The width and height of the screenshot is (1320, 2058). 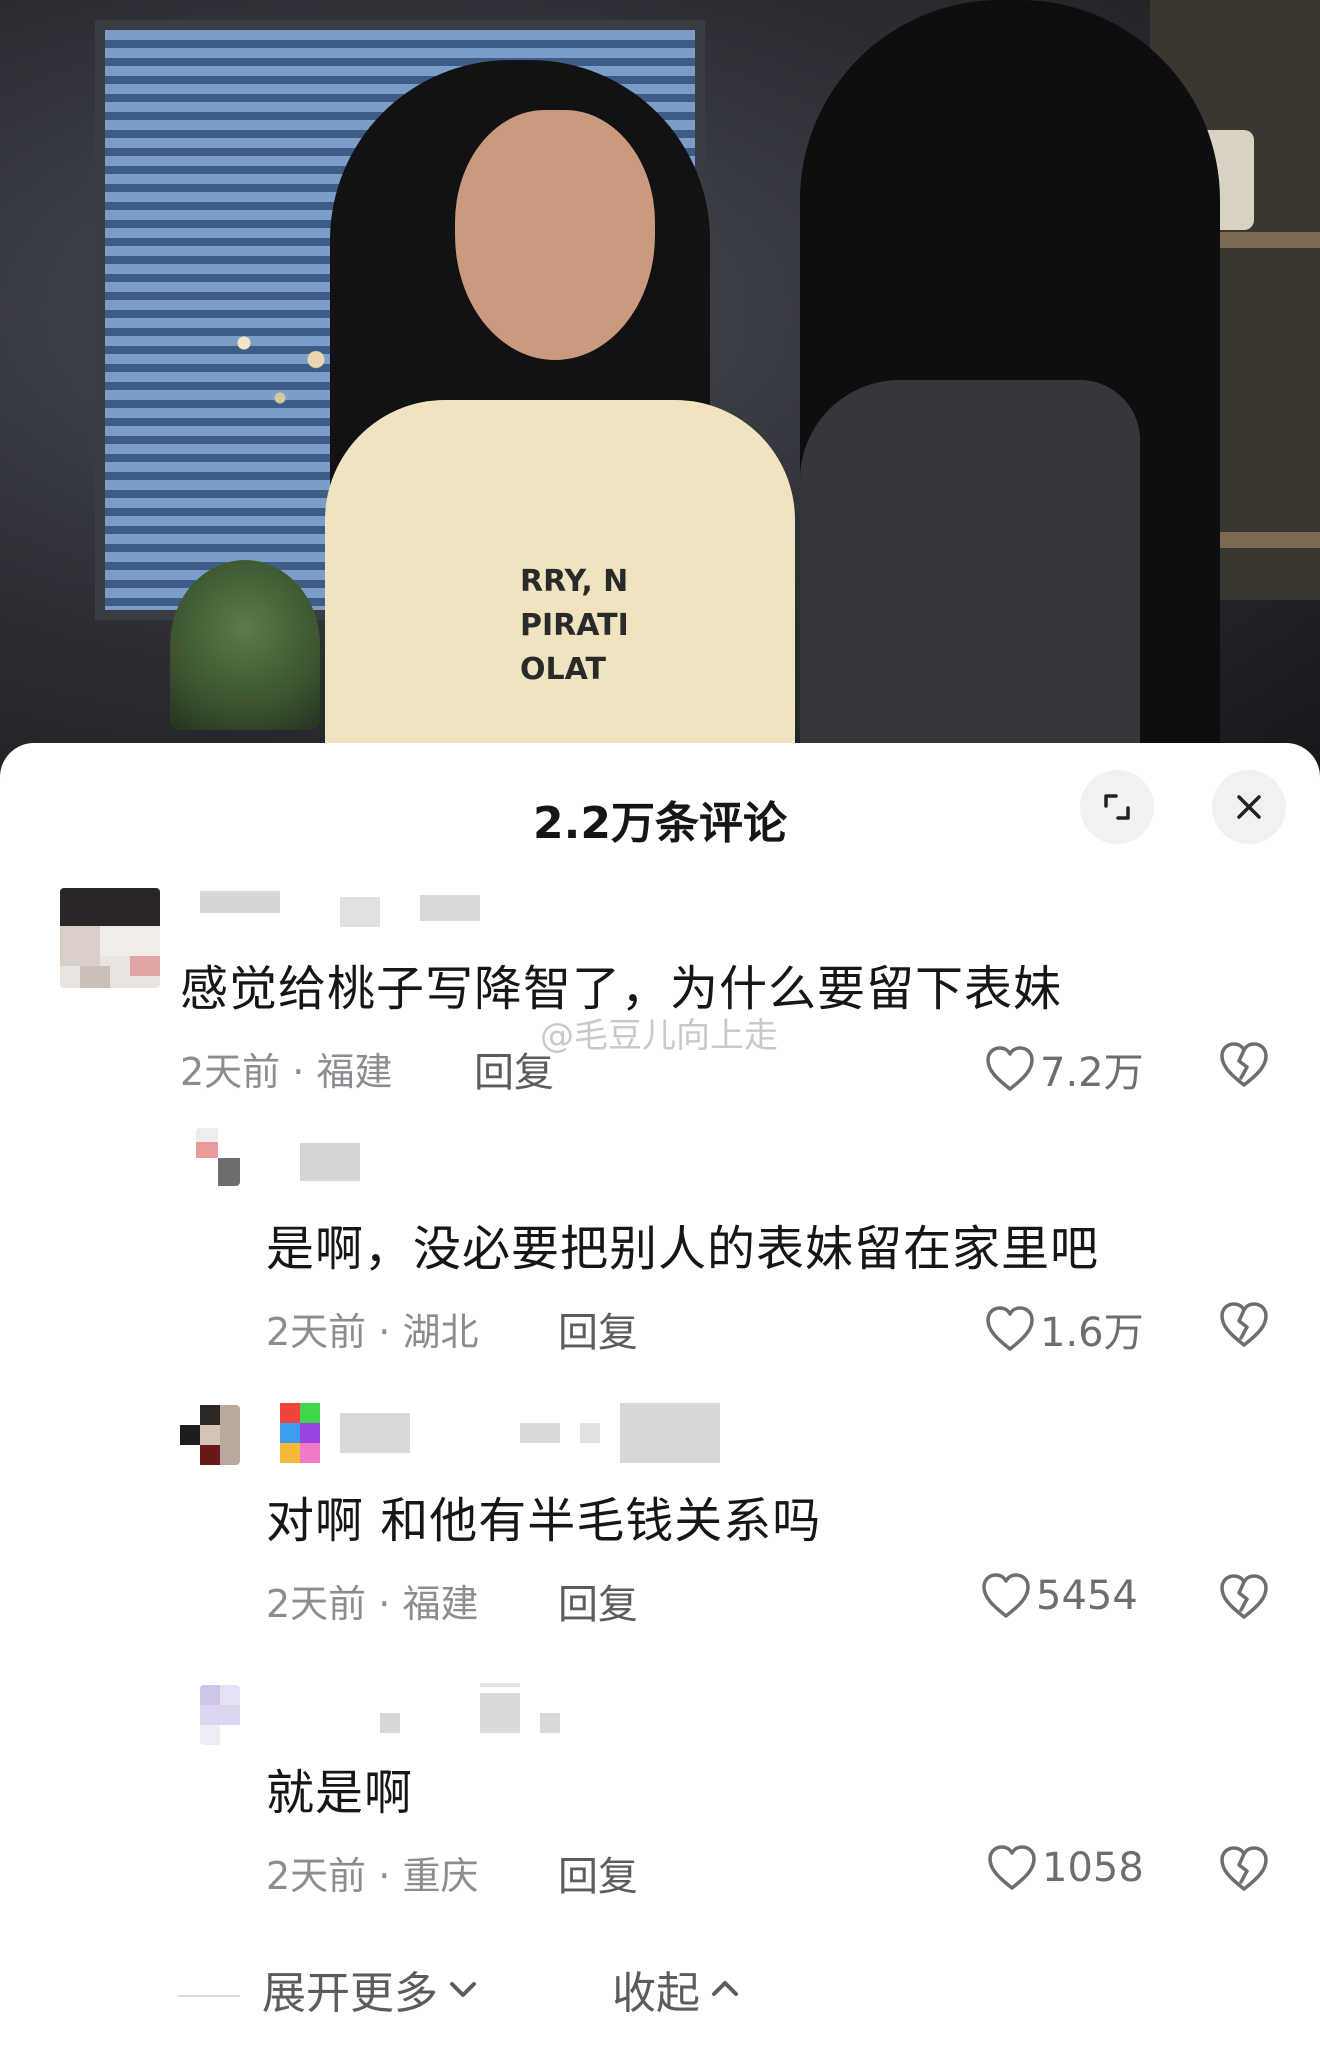 I want to click on like-button: 1.6万, so click(x=1064, y=1329).